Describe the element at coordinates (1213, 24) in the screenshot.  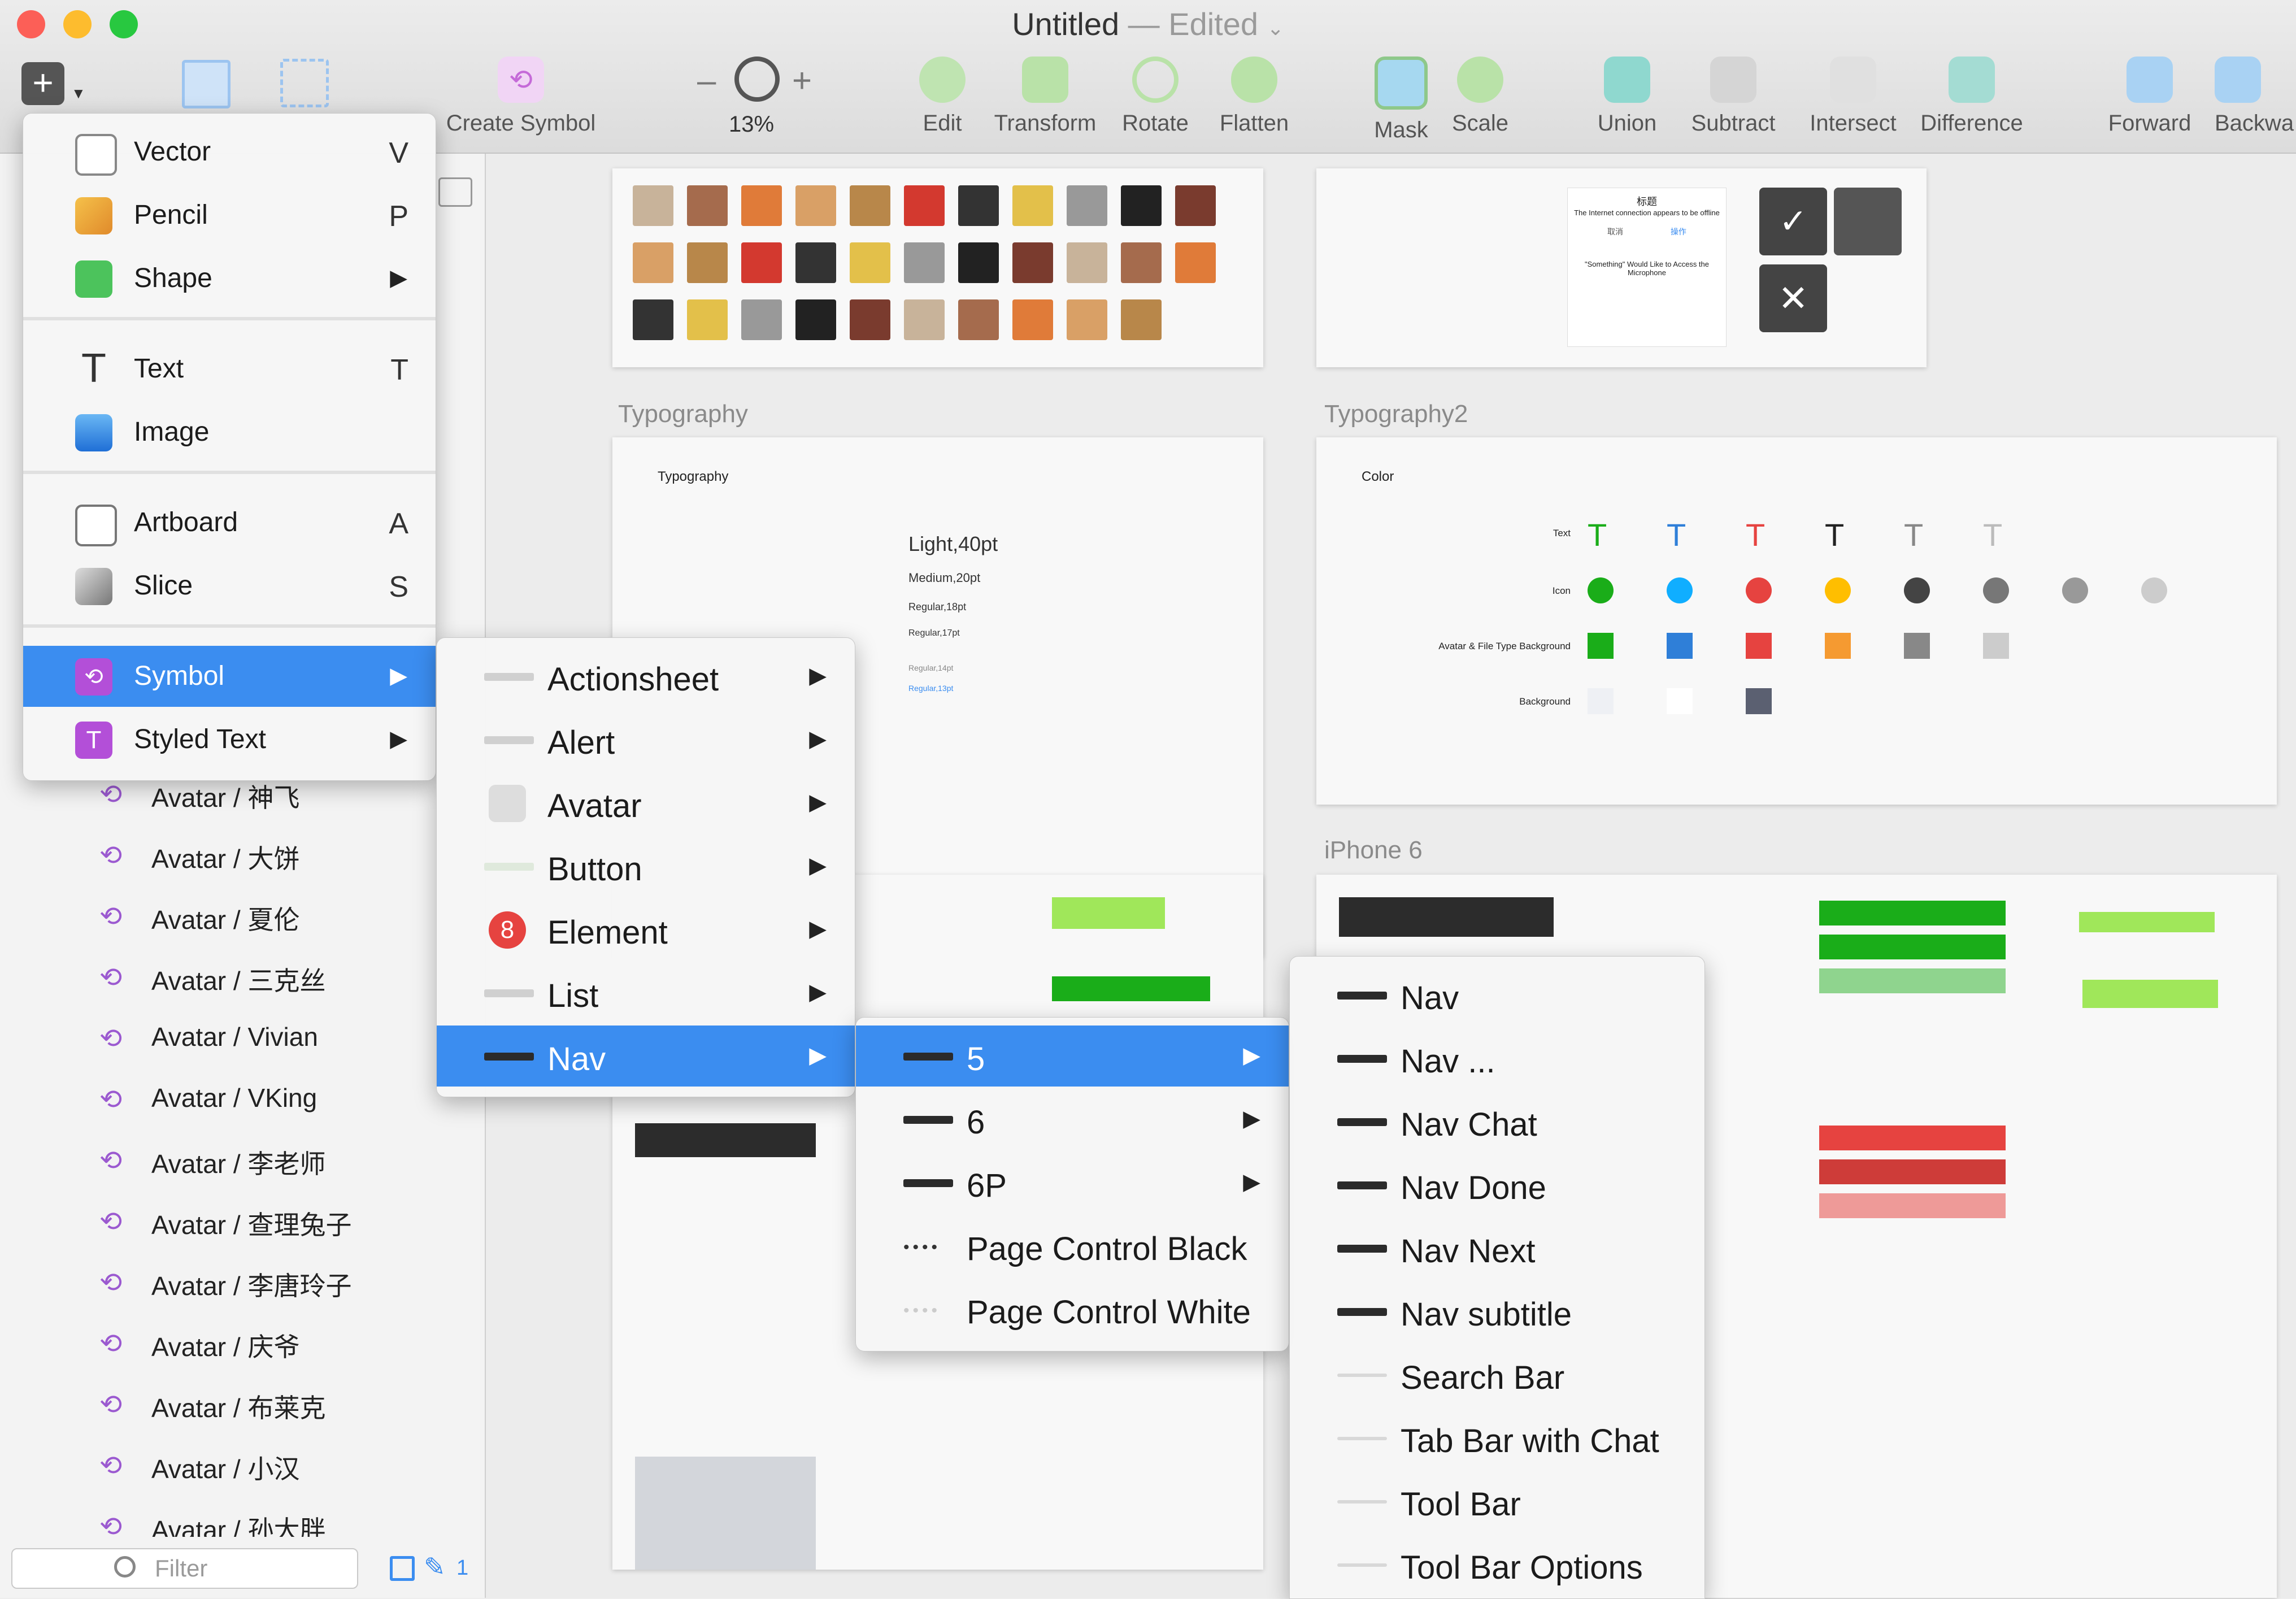
I see `edited-status: Edited` at that location.